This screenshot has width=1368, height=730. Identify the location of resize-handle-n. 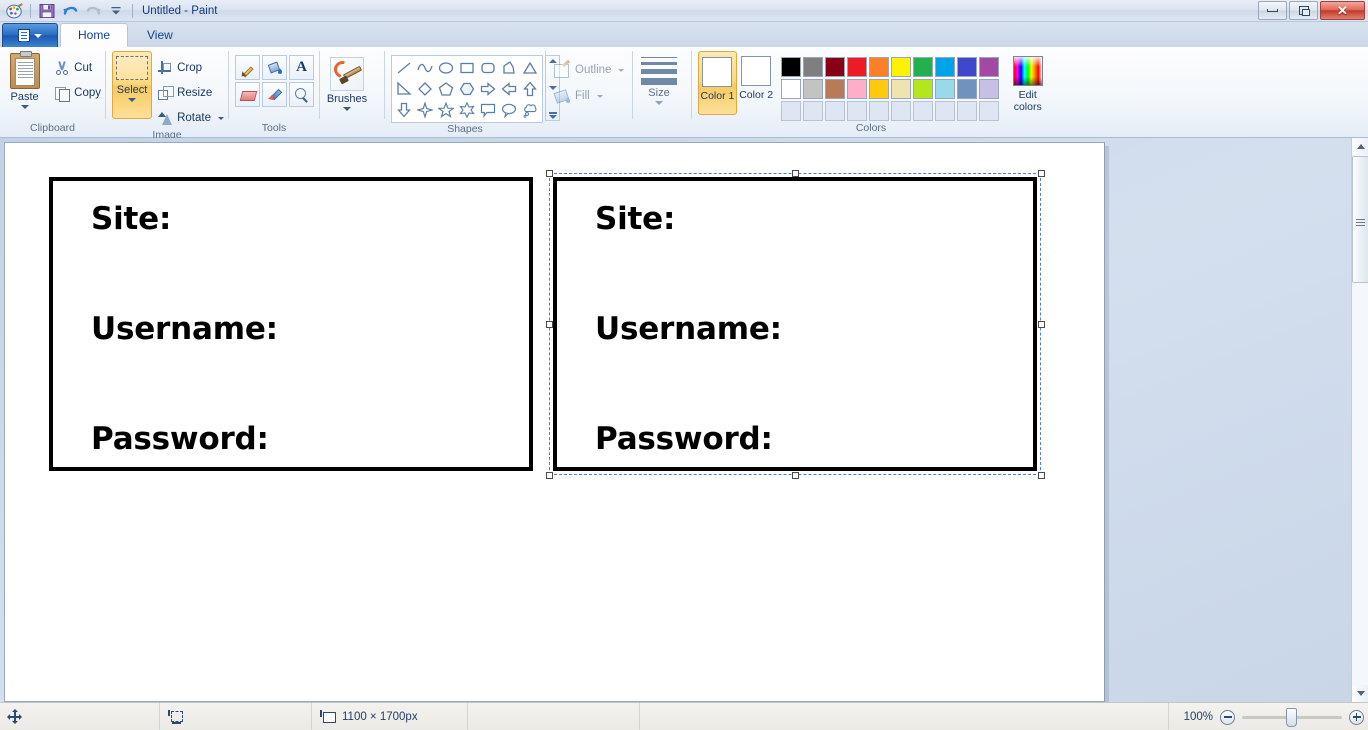
(795, 173).